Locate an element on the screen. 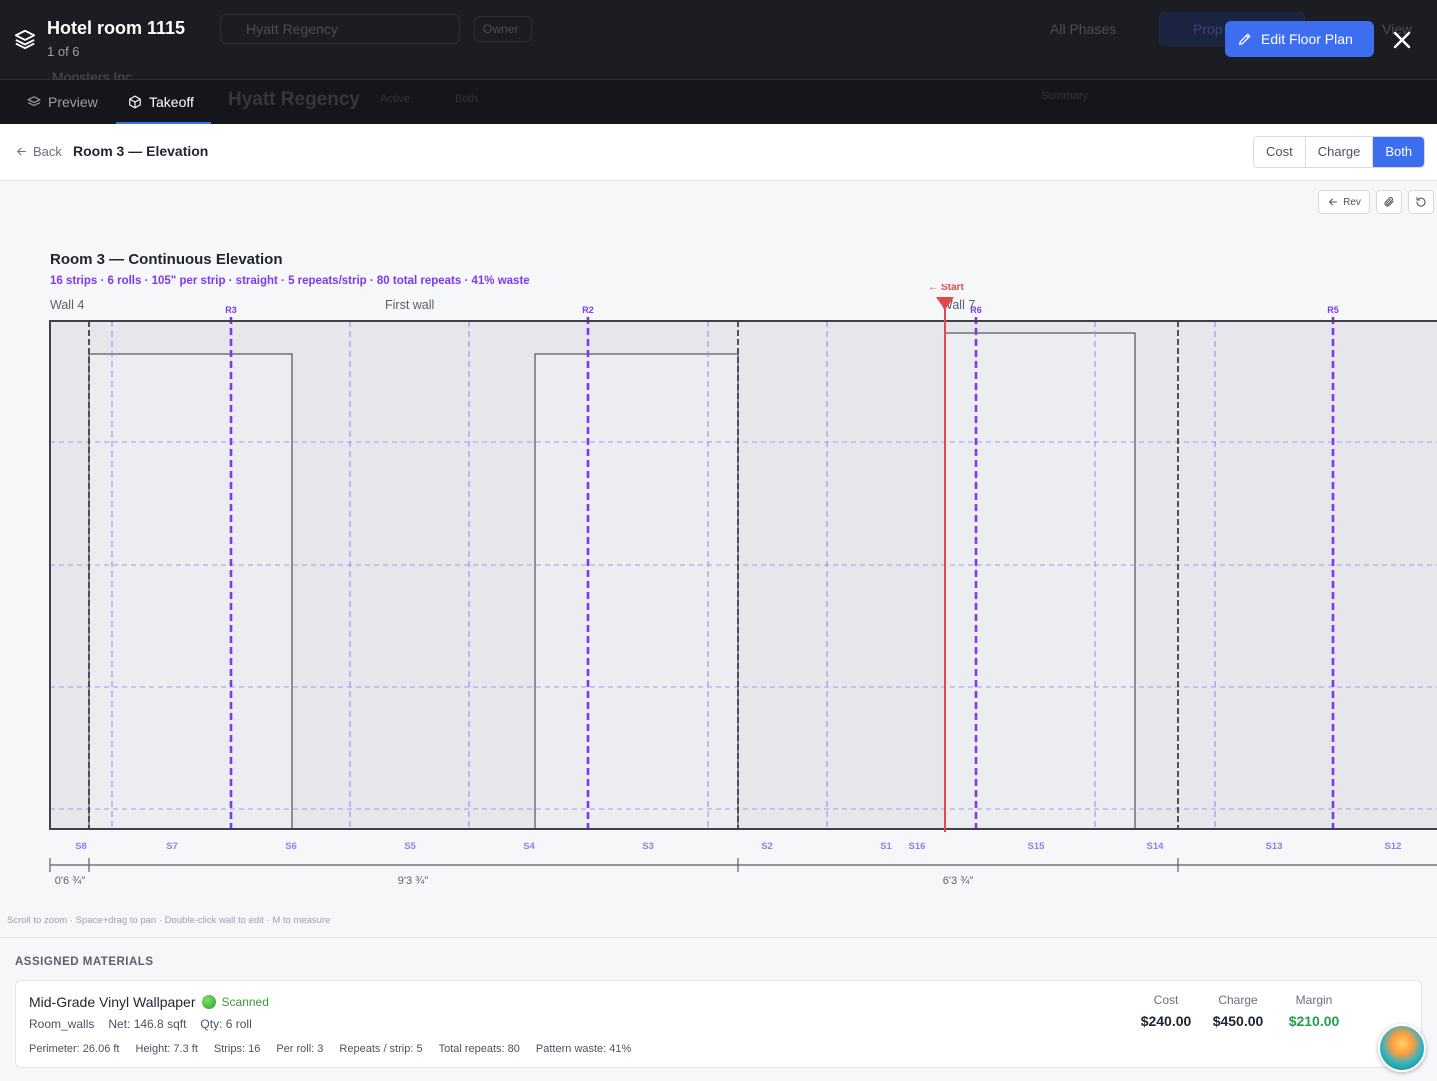  material-status: Scanned is located at coordinates (245, 1002).